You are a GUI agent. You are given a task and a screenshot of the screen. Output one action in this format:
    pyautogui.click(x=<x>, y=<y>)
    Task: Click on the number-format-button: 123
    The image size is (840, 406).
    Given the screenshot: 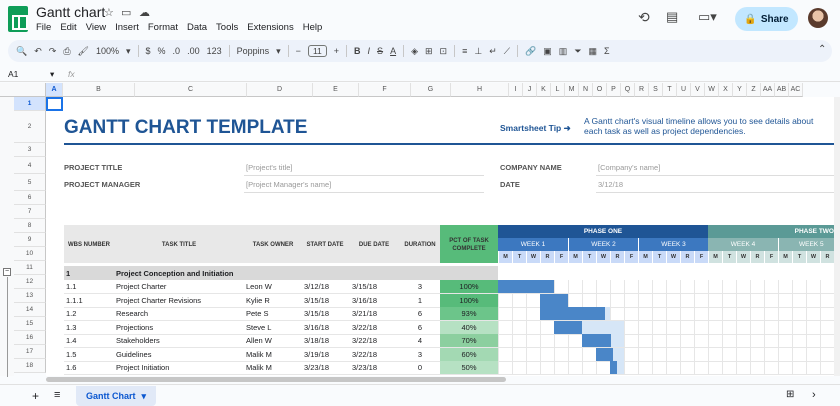 What is the action you would take?
    pyautogui.click(x=214, y=51)
    